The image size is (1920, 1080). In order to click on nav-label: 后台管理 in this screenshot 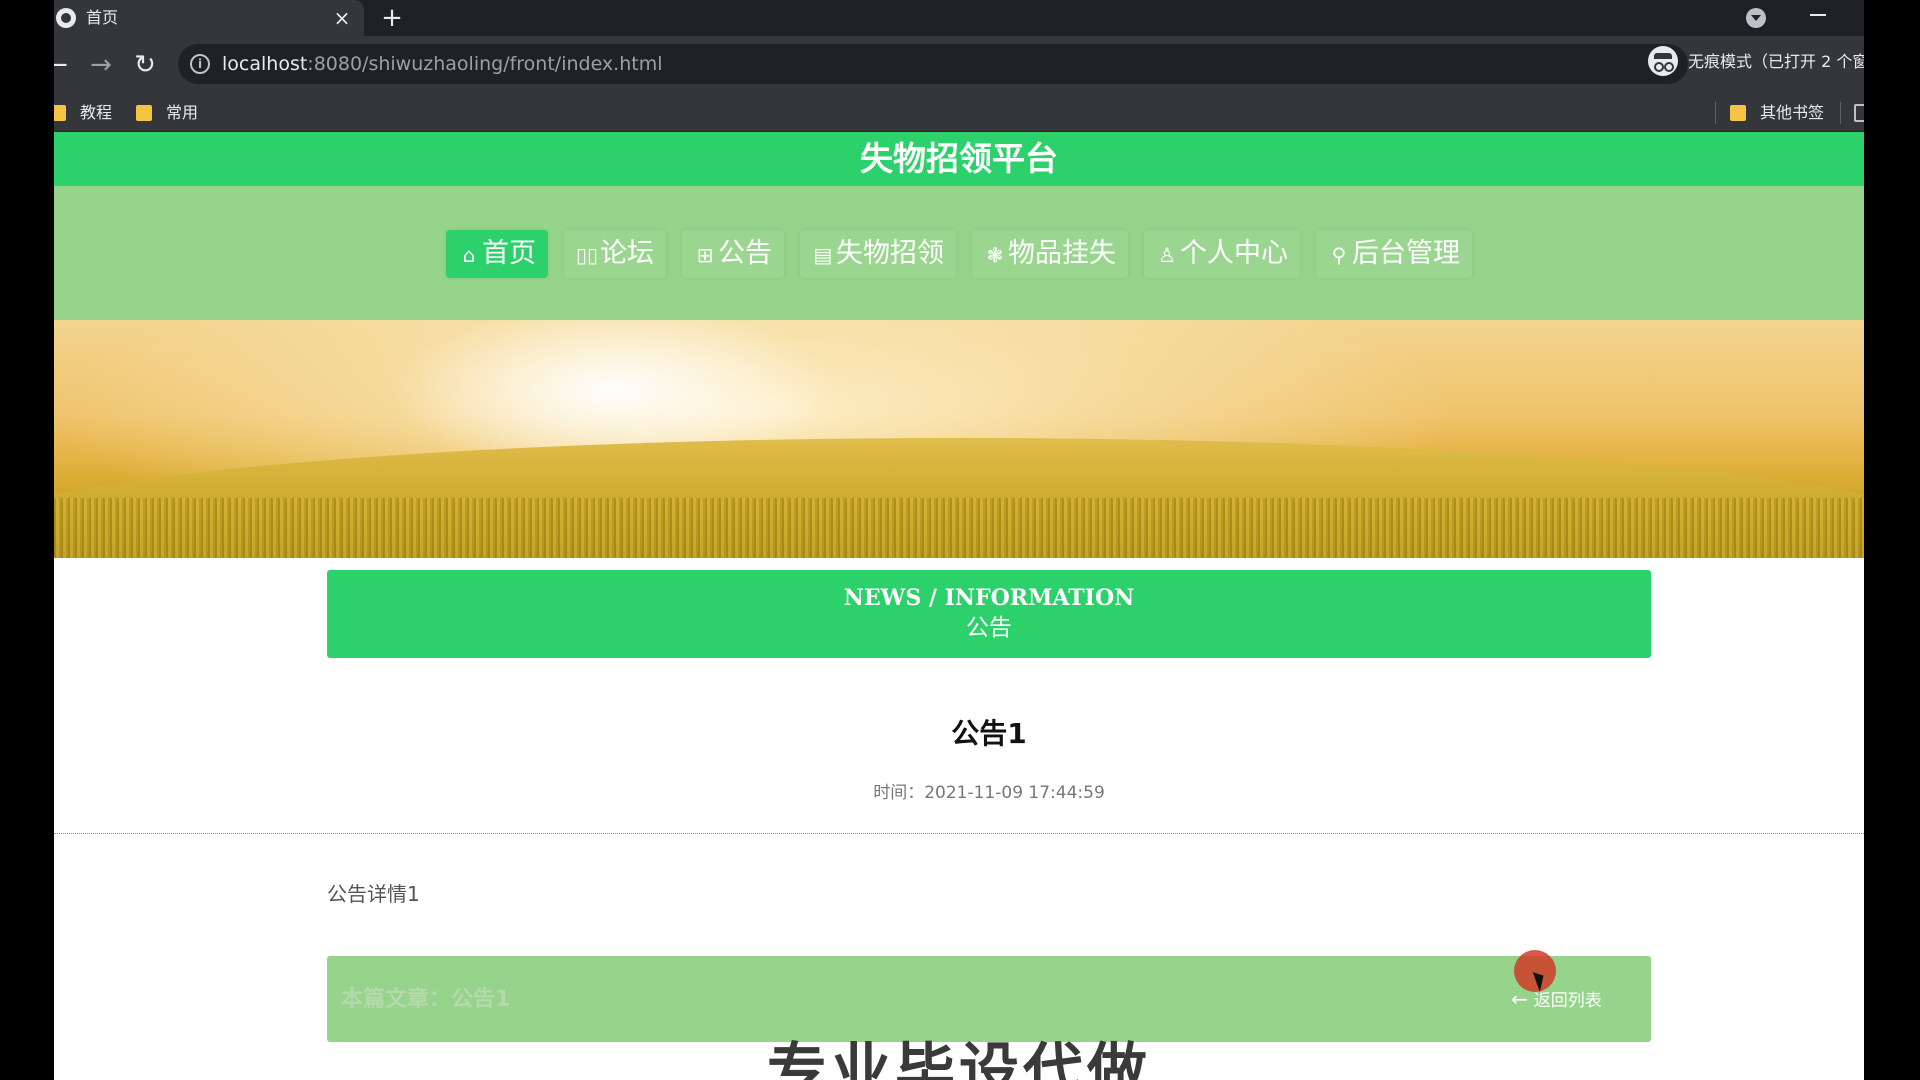, I will do `click(1406, 253)`.